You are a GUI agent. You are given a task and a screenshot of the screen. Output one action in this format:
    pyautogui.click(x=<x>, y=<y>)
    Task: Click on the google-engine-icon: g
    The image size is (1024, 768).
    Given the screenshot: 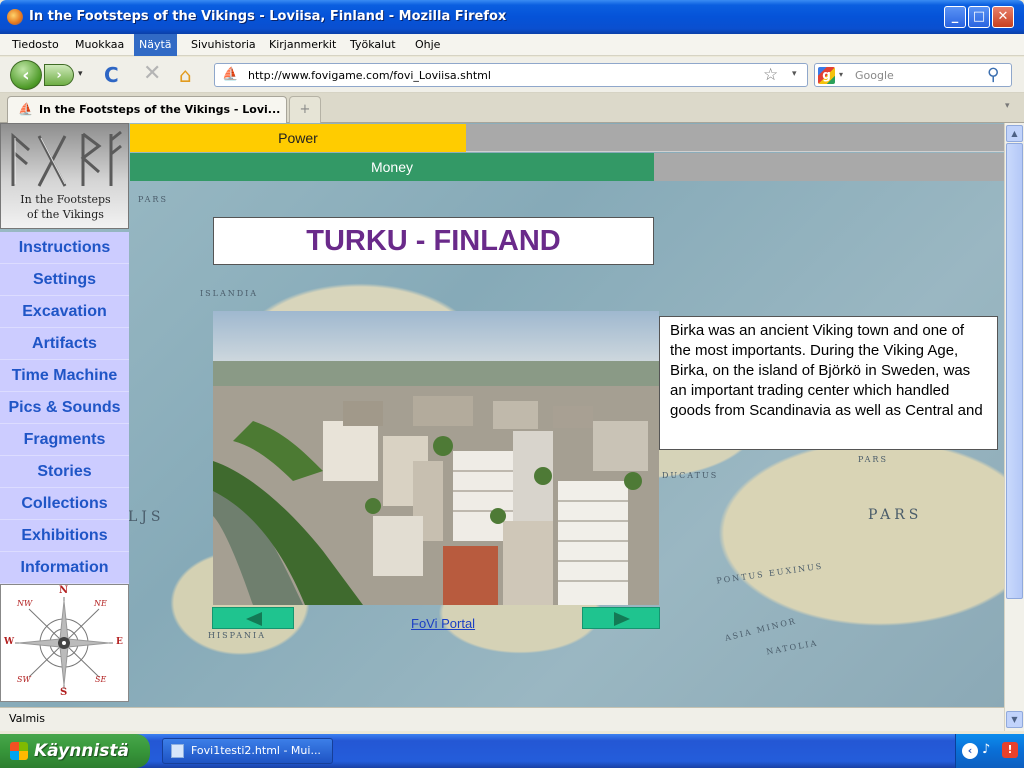 What is the action you would take?
    pyautogui.click(x=826, y=75)
    